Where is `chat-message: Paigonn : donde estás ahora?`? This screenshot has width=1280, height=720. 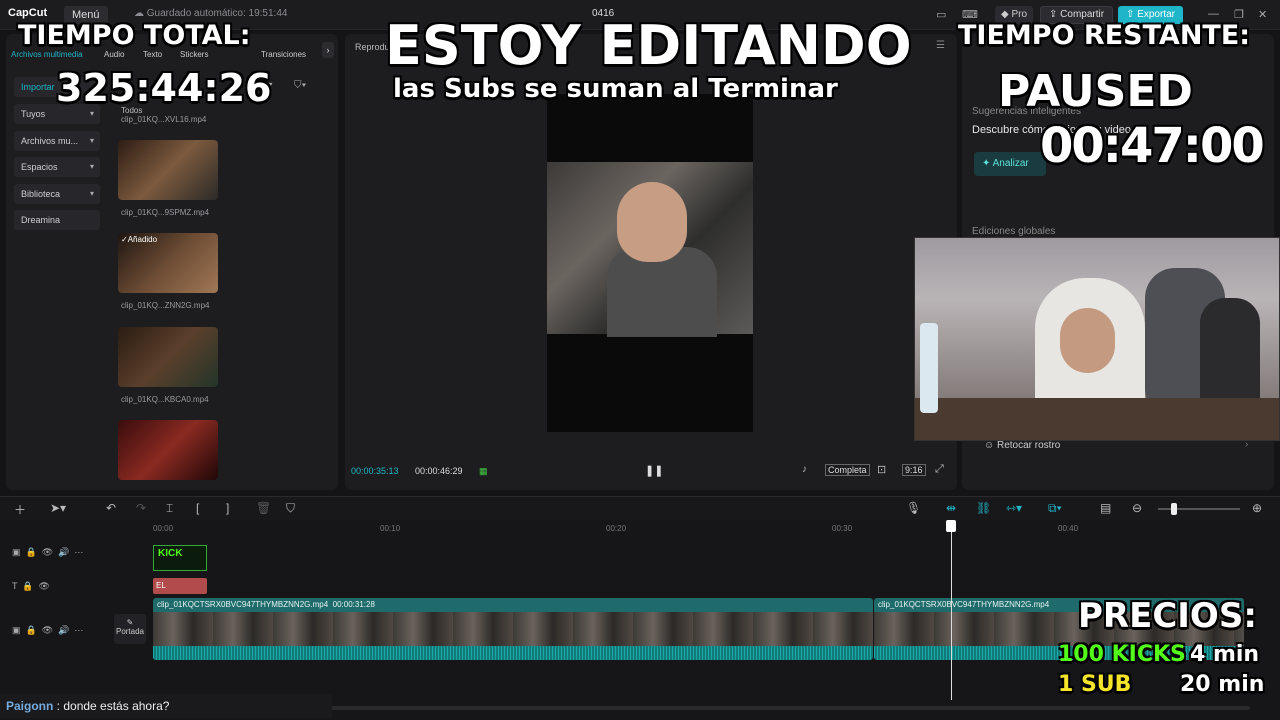 chat-message: Paigonn : donde estás ahora? is located at coordinates (166, 706).